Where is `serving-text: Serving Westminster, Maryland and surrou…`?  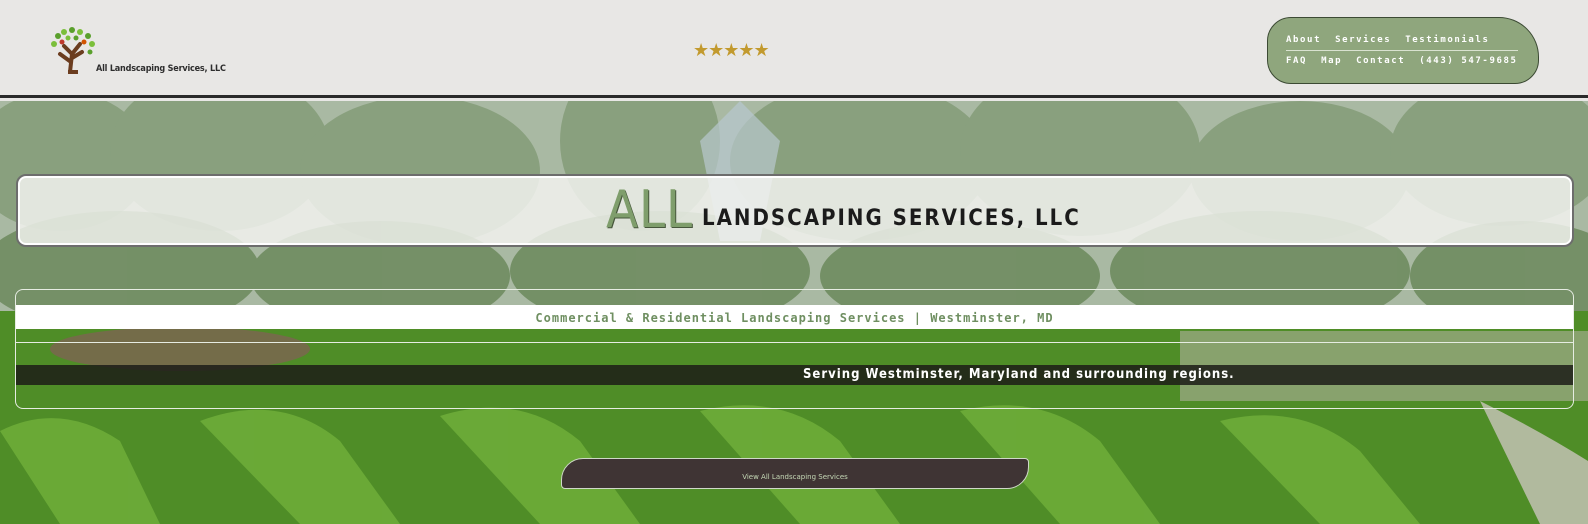
serving-text: Serving Westminster, Maryland and surrou… is located at coordinates (1019, 374).